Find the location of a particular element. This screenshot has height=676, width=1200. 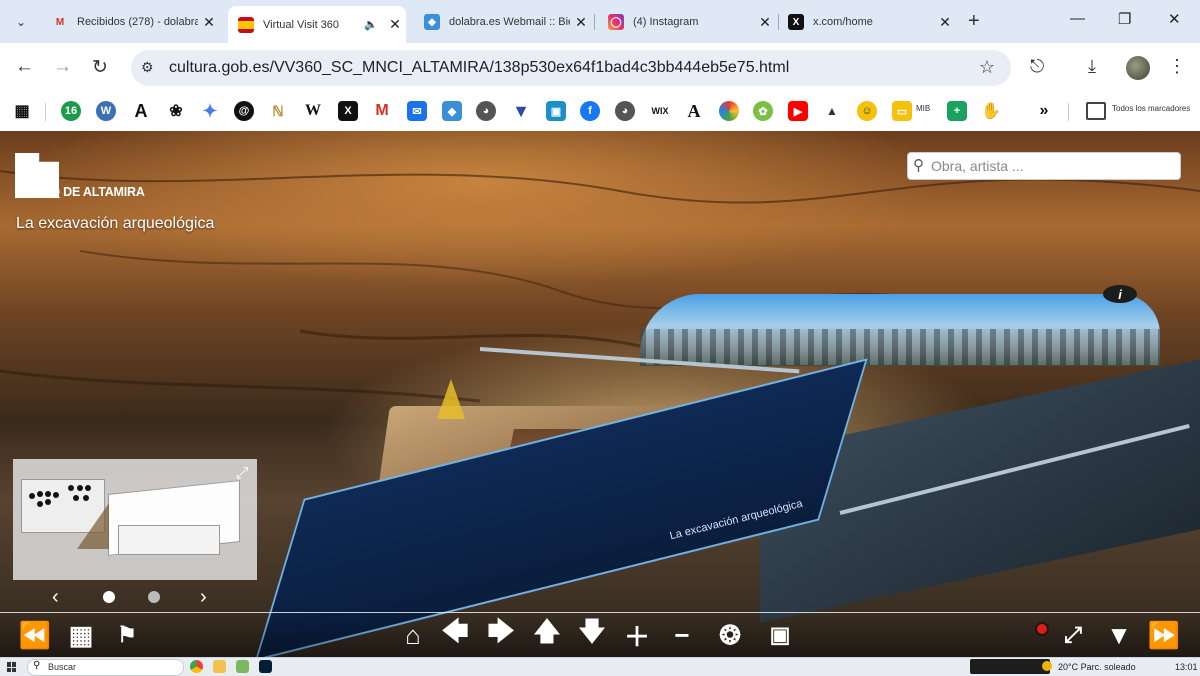

speaker-icon: 🔈 is located at coordinates (371, 24).